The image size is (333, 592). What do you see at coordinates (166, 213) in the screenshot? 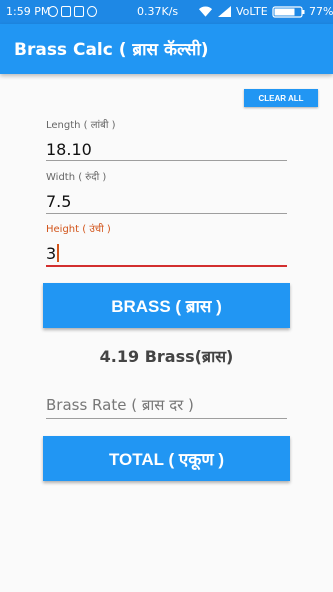
I see `width-underline` at bounding box center [166, 213].